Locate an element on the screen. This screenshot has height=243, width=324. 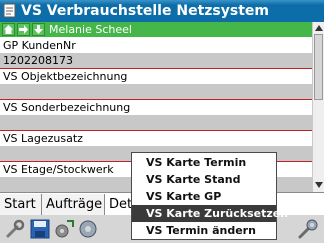
app-title: VS Verbrauchstelle Netzsystem is located at coordinates (145, 11).